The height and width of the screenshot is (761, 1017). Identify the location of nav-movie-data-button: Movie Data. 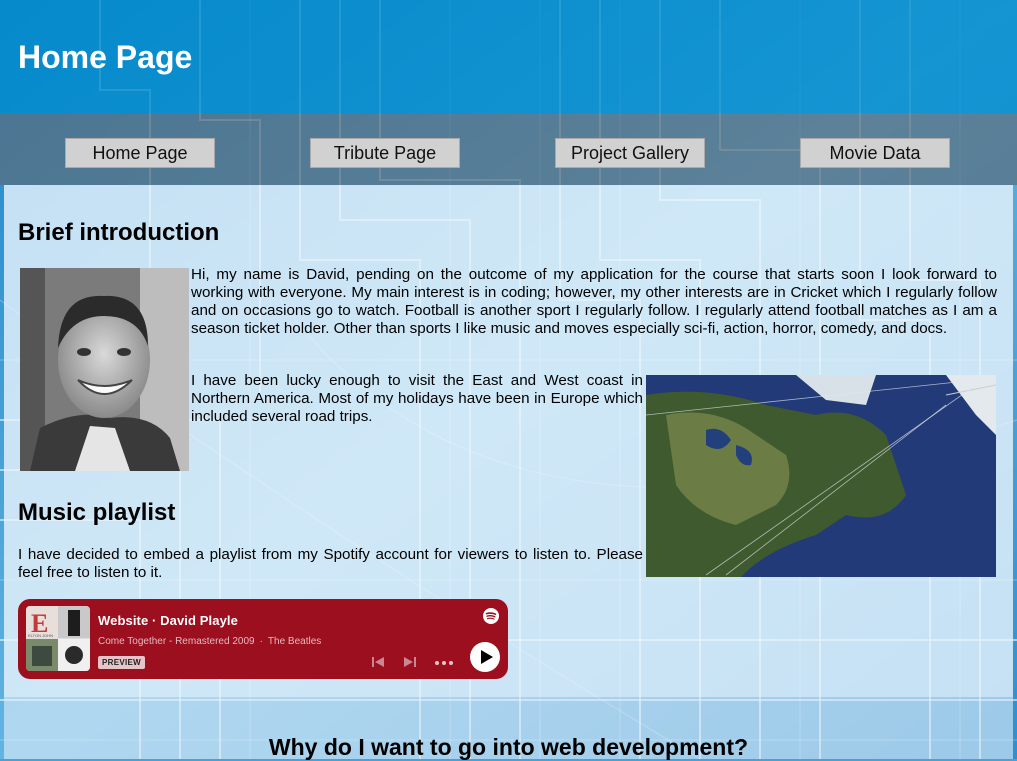
(875, 153).